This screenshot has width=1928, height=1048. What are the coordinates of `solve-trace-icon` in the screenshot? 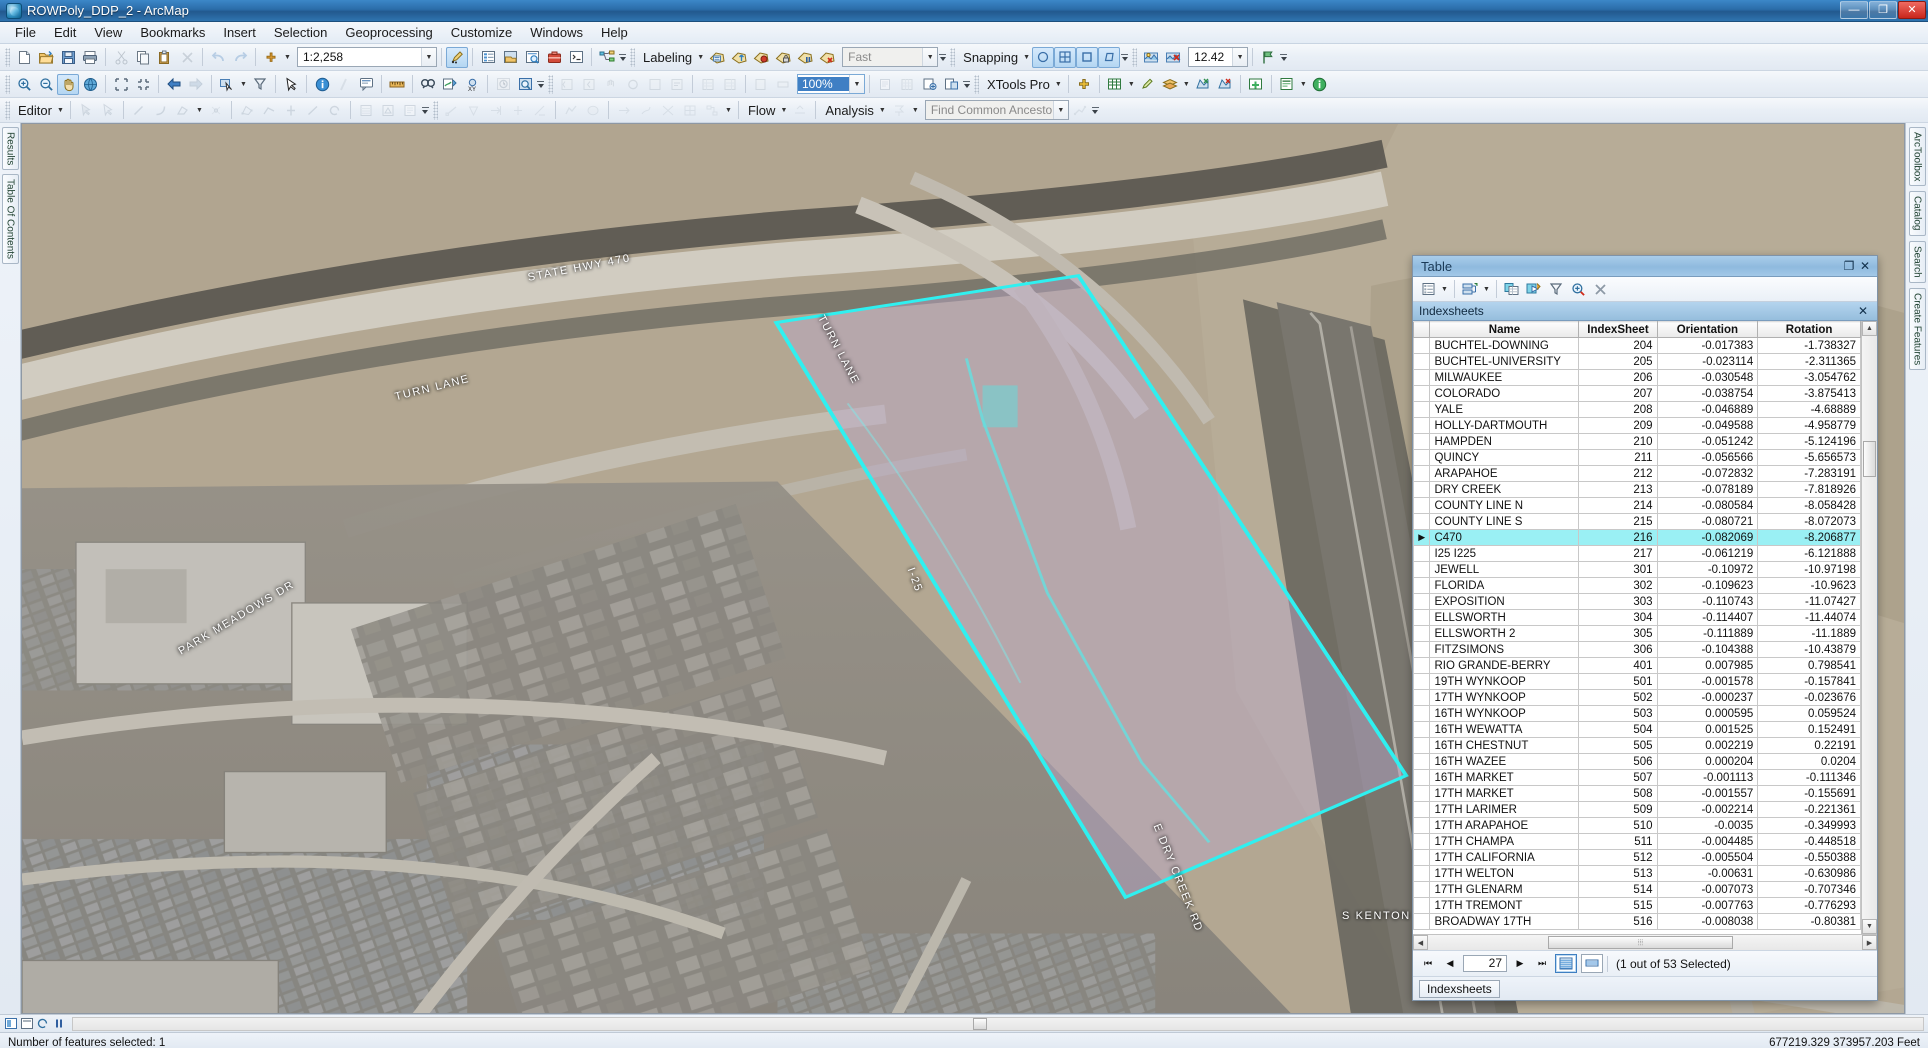 It's located at (1080, 110).